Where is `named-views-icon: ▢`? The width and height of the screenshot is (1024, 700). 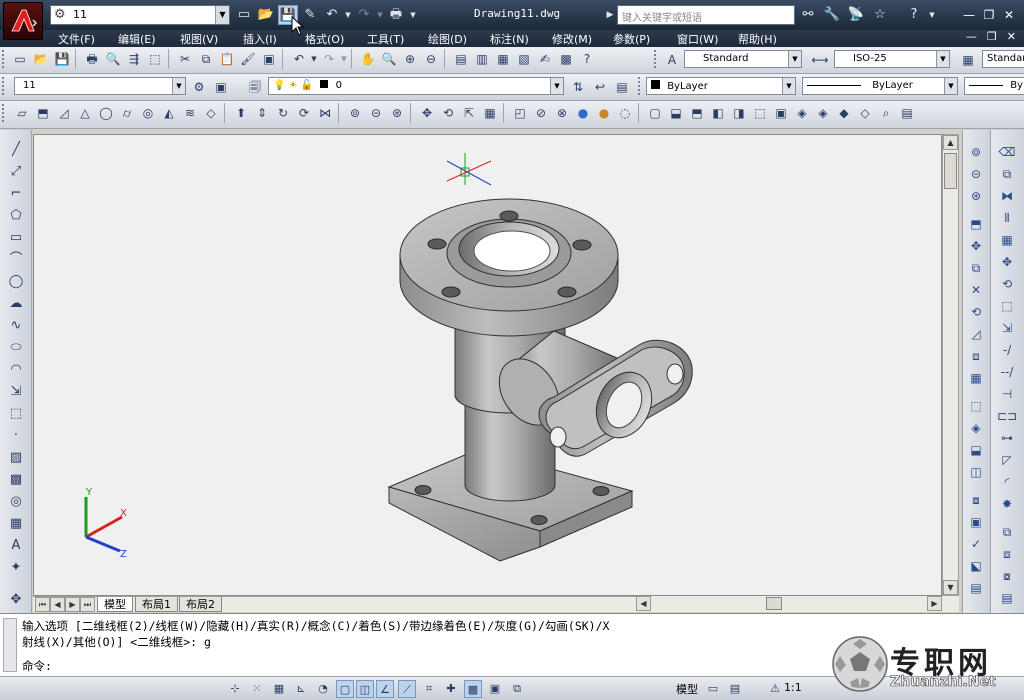 named-views-icon: ▢ is located at coordinates (655, 113).